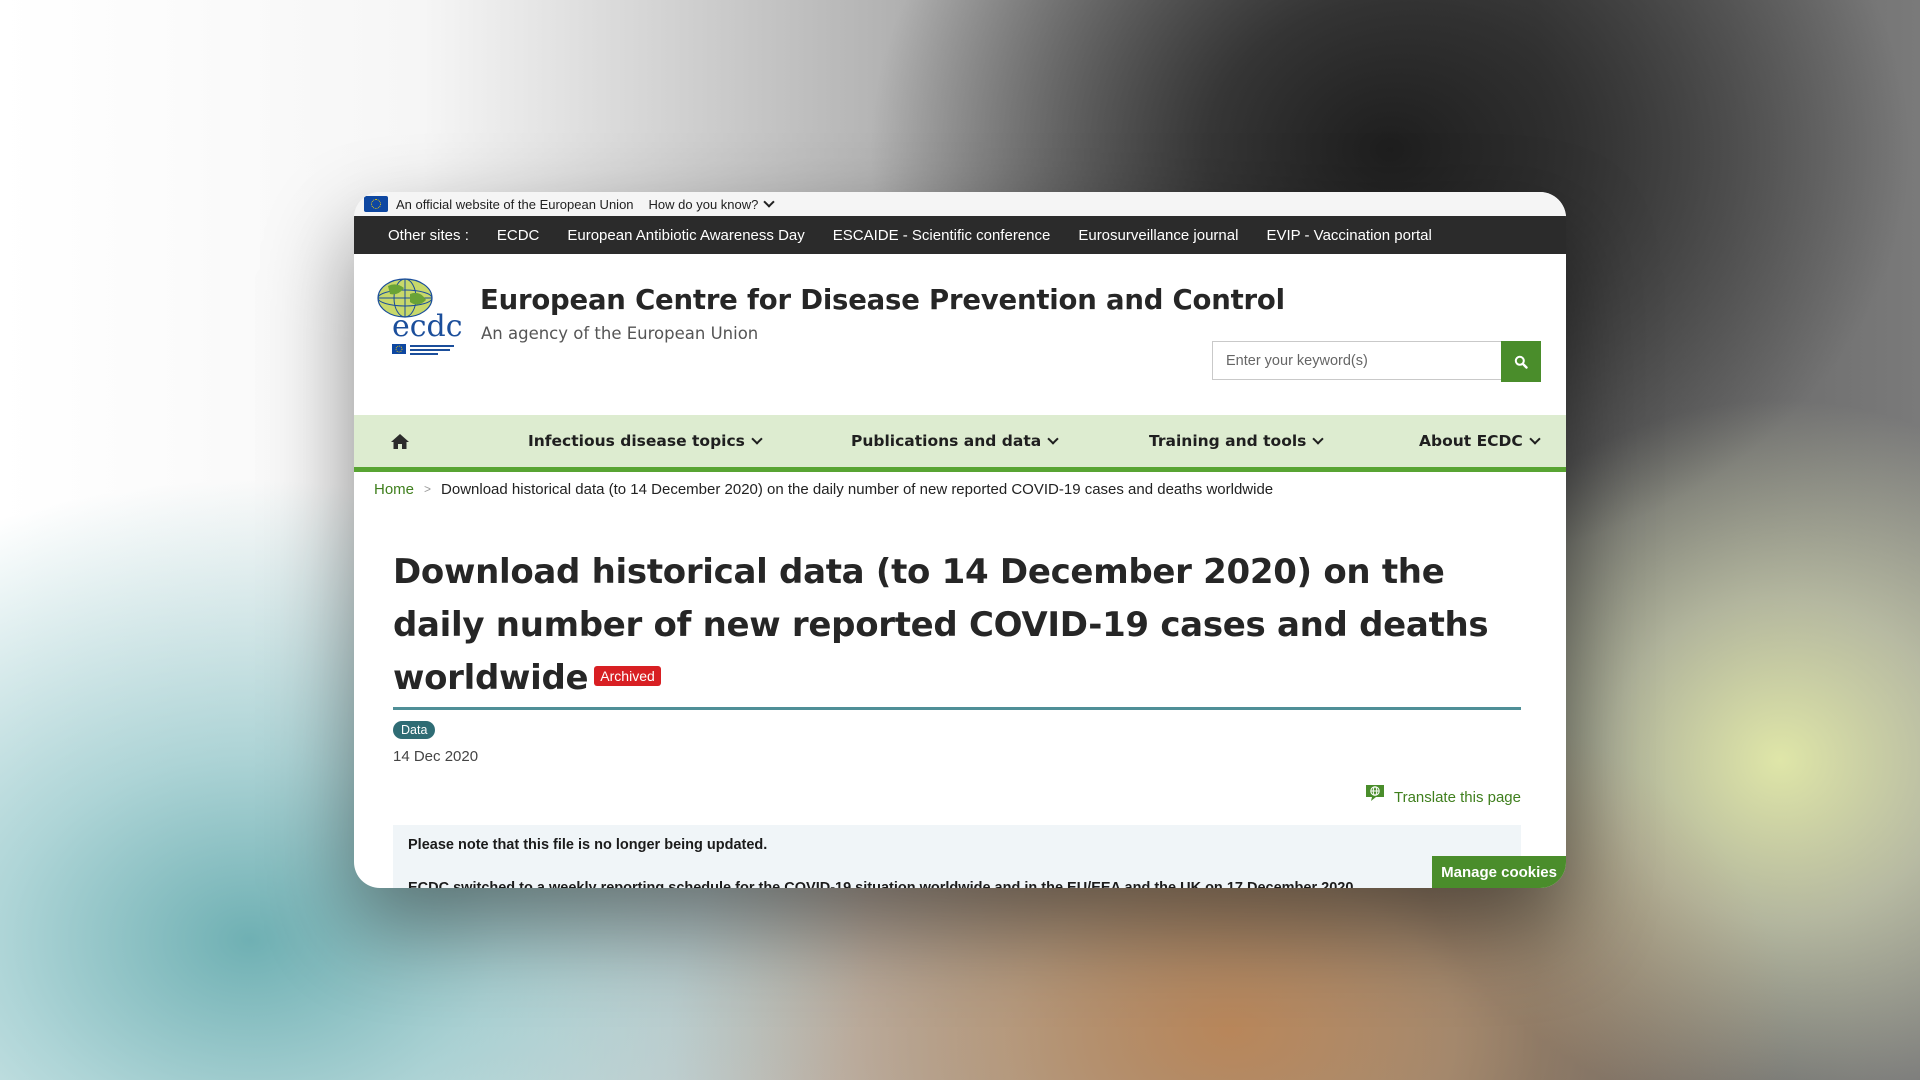 The height and width of the screenshot is (1080, 1920). What do you see at coordinates (518, 235) in the screenshot?
I see `other-site-link-ecdc: ECDC` at bounding box center [518, 235].